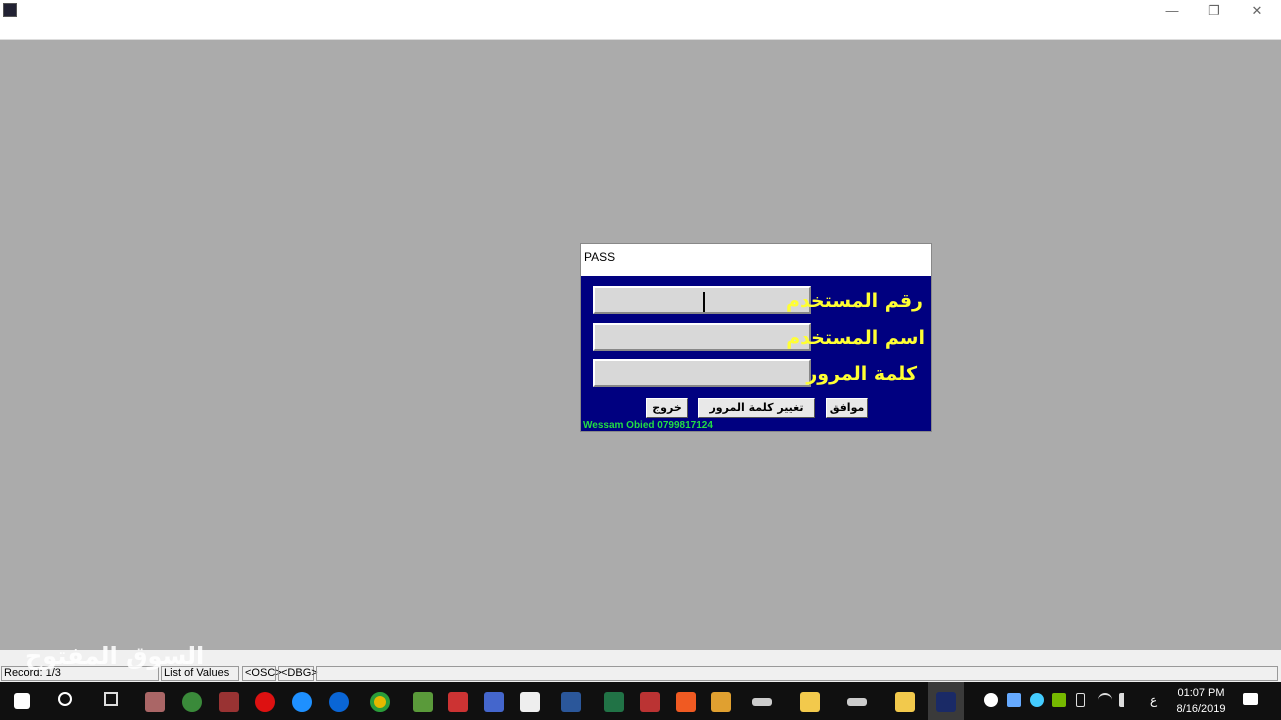  What do you see at coordinates (1250, 699) in the screenshot?
I see `notifications-icon` at bounding box center [1250, 699].